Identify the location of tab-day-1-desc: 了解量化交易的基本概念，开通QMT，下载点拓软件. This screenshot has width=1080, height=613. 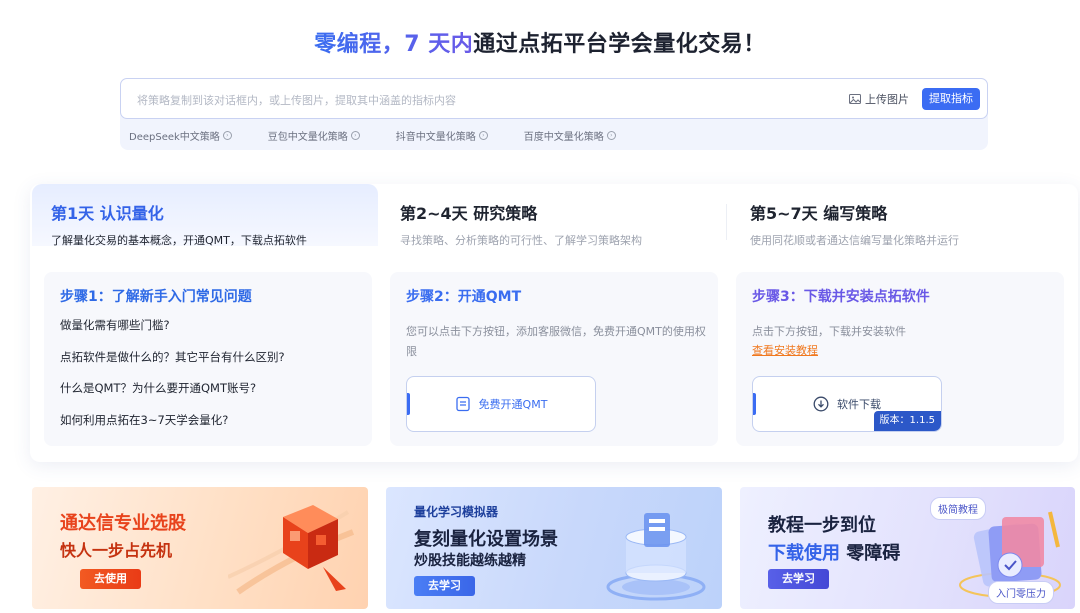
(179, 240).